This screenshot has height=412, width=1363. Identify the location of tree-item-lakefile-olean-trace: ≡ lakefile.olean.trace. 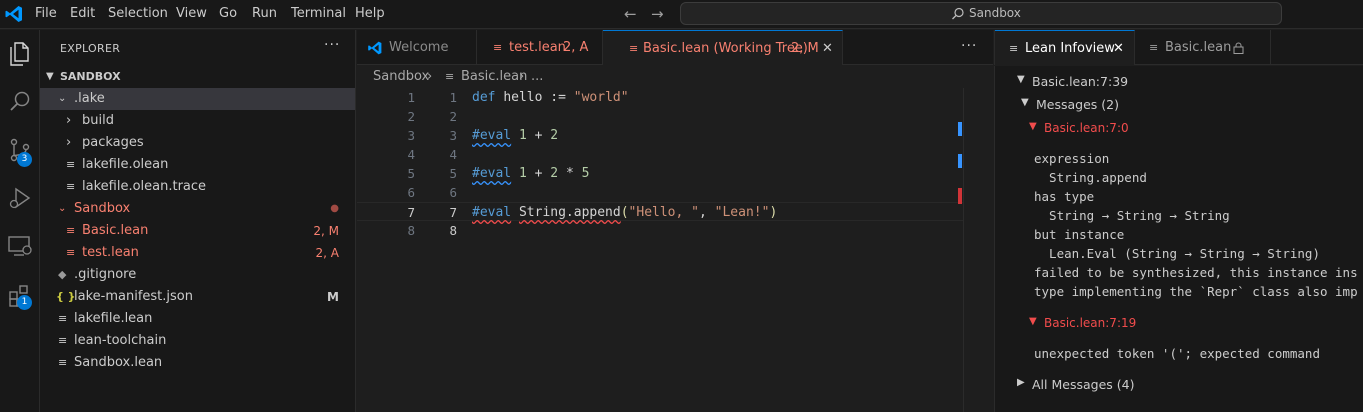
(197, 187).